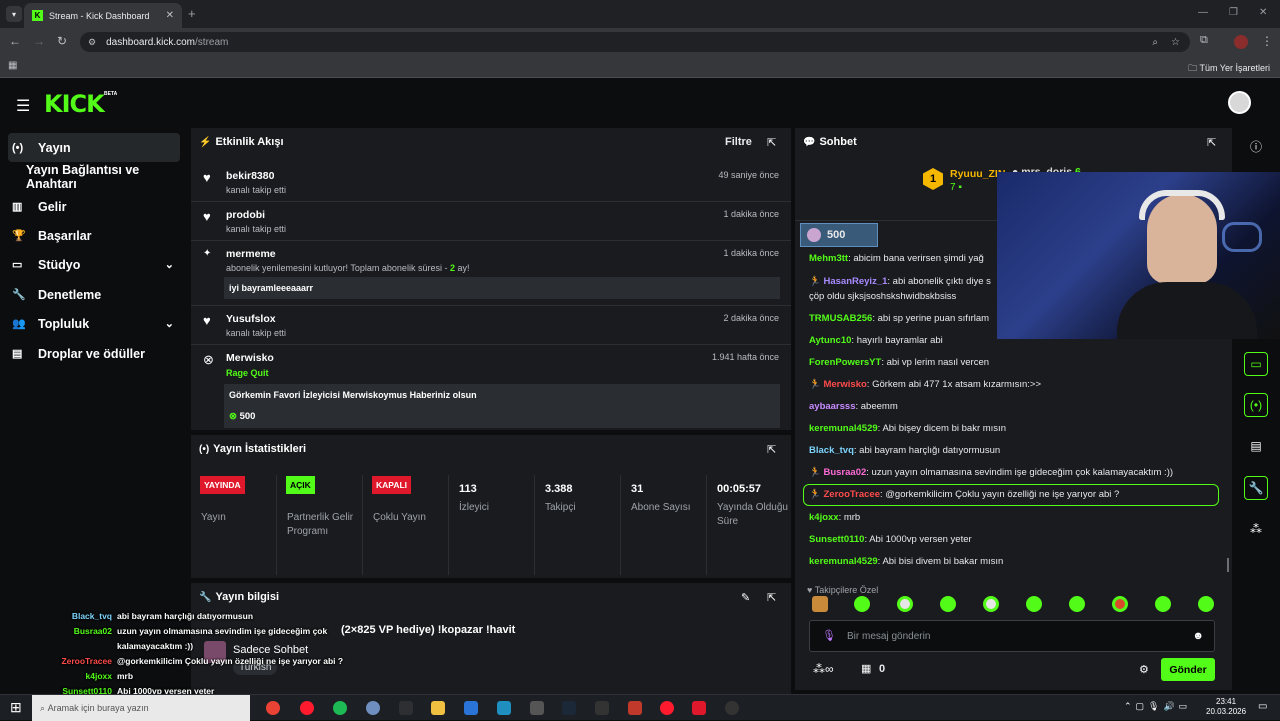 The width and height of the screenshot is (1280, 721). What do you see at coordinates (1203, 12) in the screenshot?
I see `minimize-icon: —` at bounding box center [1203, 12].